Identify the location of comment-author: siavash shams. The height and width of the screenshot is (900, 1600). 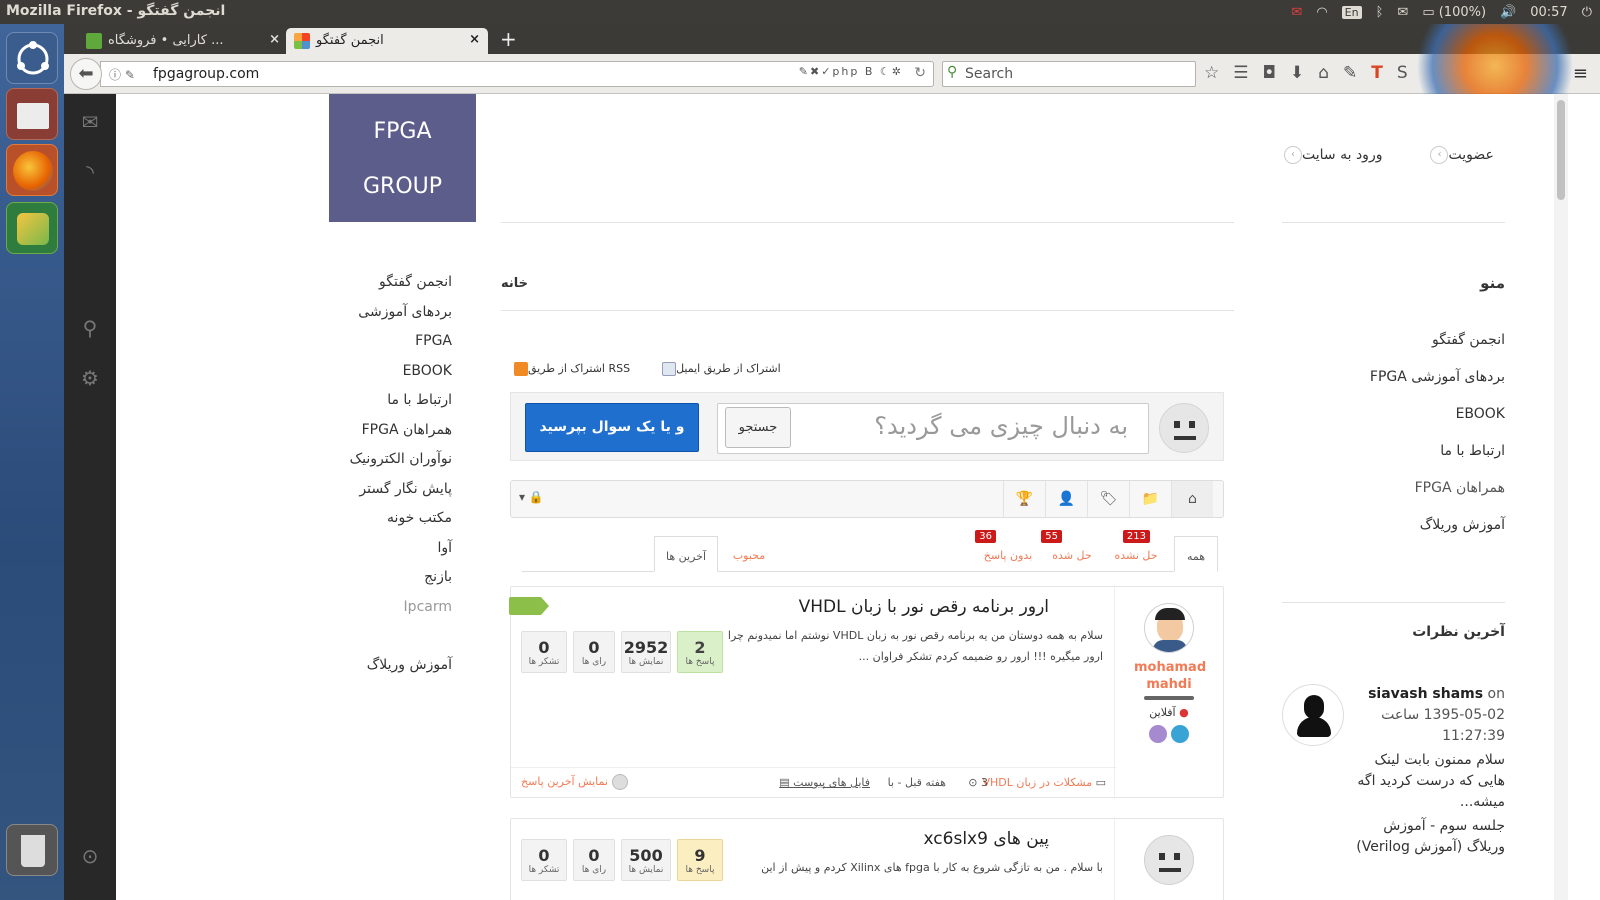
(1425, 694).